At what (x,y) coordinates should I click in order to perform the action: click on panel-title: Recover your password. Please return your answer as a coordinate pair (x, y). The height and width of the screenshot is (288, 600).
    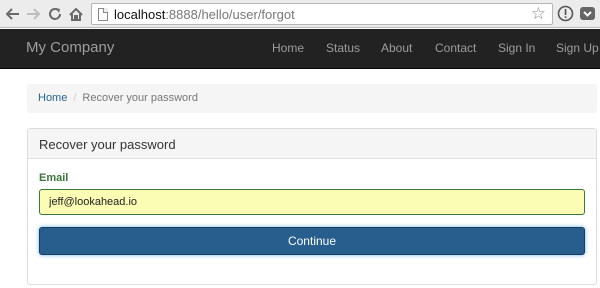
    Looking at the image, I should click on (312, 144).